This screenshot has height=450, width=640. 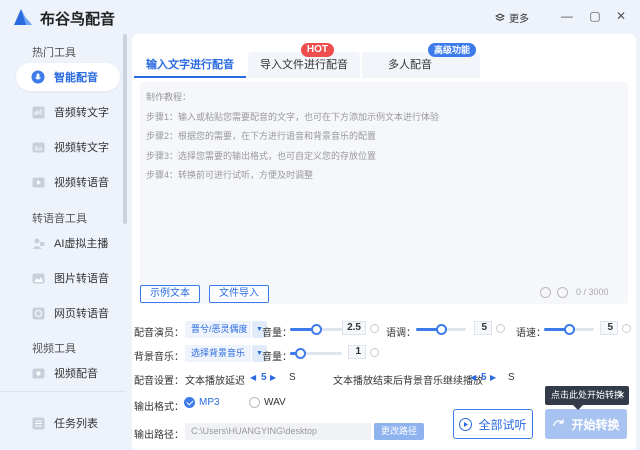 I want to click on app-logo-icon, so click(x=23, y=17).